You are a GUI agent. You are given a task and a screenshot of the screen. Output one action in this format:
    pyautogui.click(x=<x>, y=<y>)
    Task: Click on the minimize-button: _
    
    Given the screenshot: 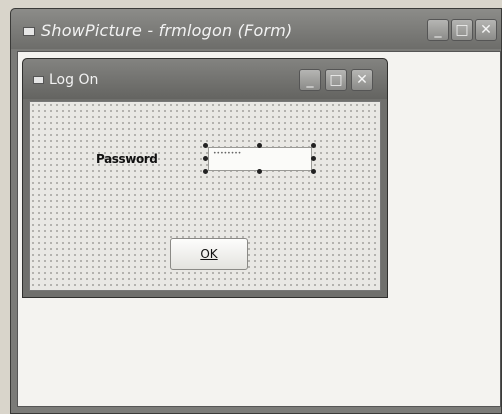 What is the action you would take?
    pyautogui.click(x=438, y=30)
    